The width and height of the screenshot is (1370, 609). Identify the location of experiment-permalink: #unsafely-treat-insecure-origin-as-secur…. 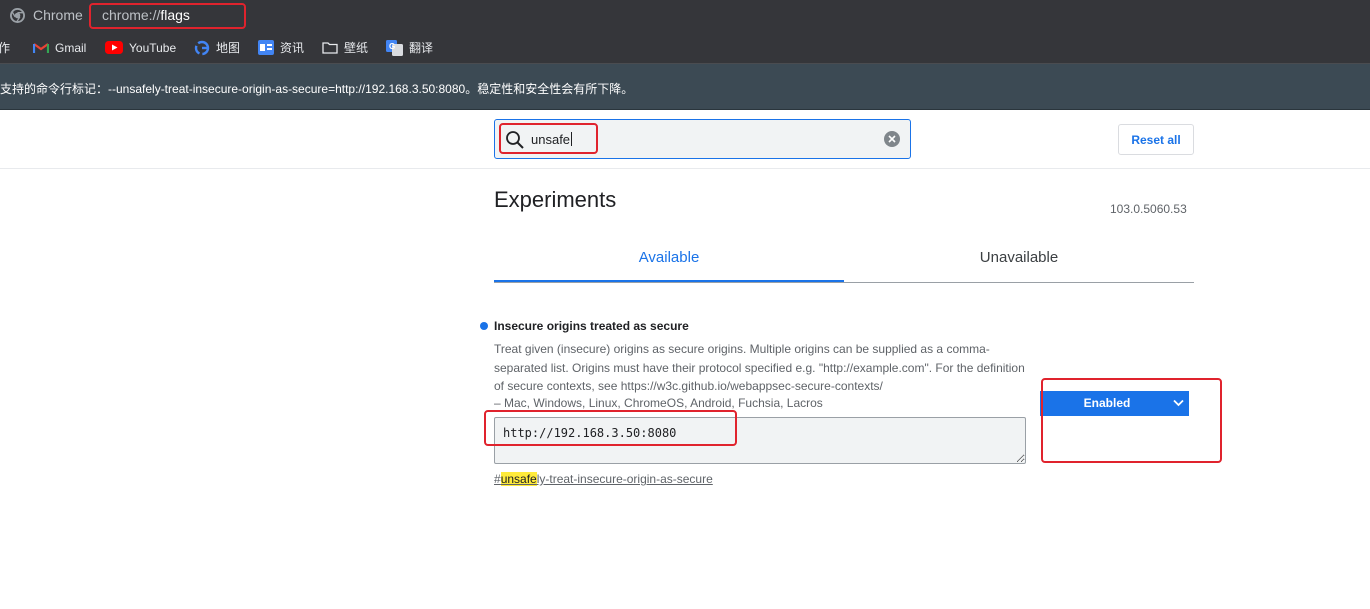
(603, 479).